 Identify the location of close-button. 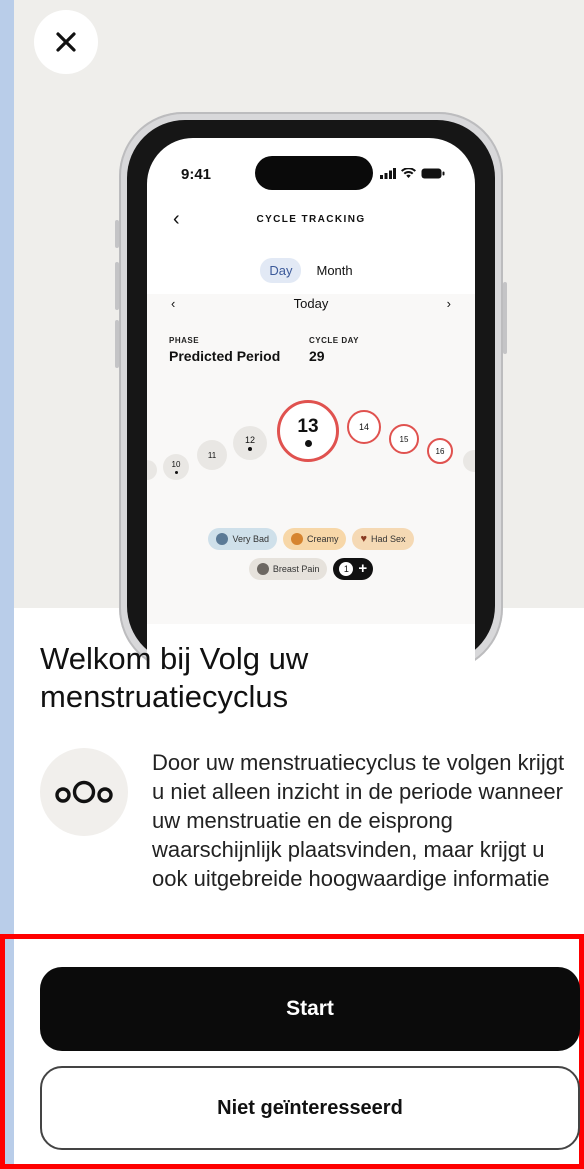
(66, 42).